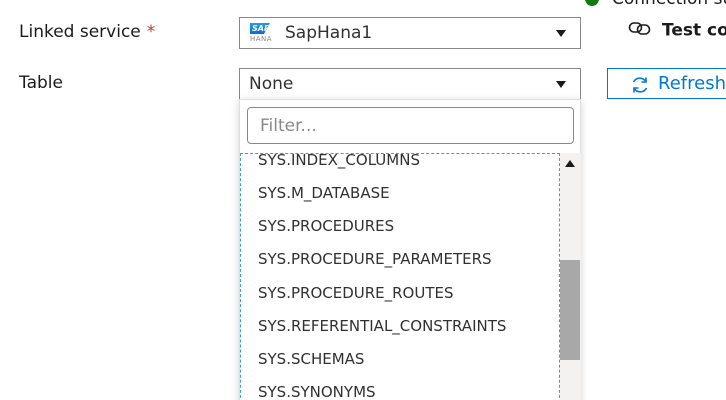 This screenshot has width=726, height=400. Describe the element at coordinates (317, 391) in the screenshot. I see `list-item: SYS.SYNONYMS` at that location.